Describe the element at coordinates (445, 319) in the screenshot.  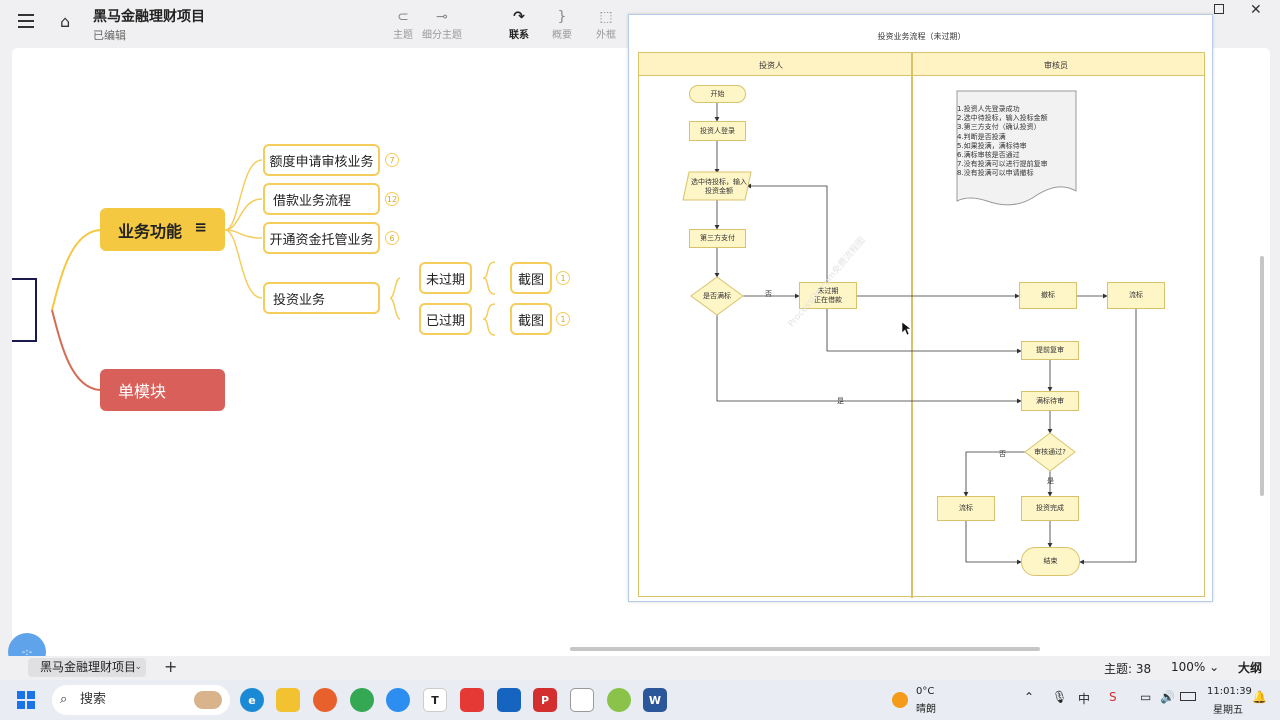
I see `invest-child-expired: 已过期` at that location.